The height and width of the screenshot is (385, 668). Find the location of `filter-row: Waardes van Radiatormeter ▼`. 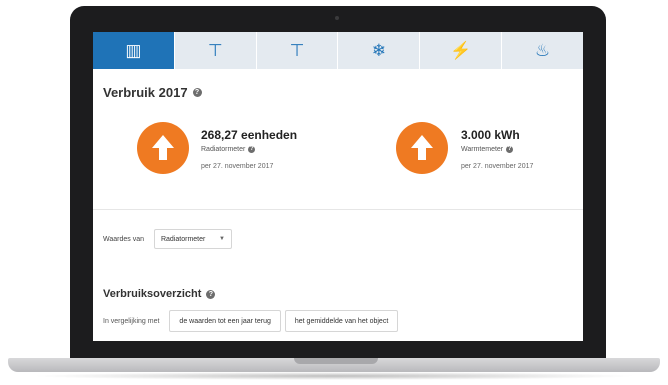

filter-row: Waardes van Radiatormeter ▼ is located at coordinates (167, 239).